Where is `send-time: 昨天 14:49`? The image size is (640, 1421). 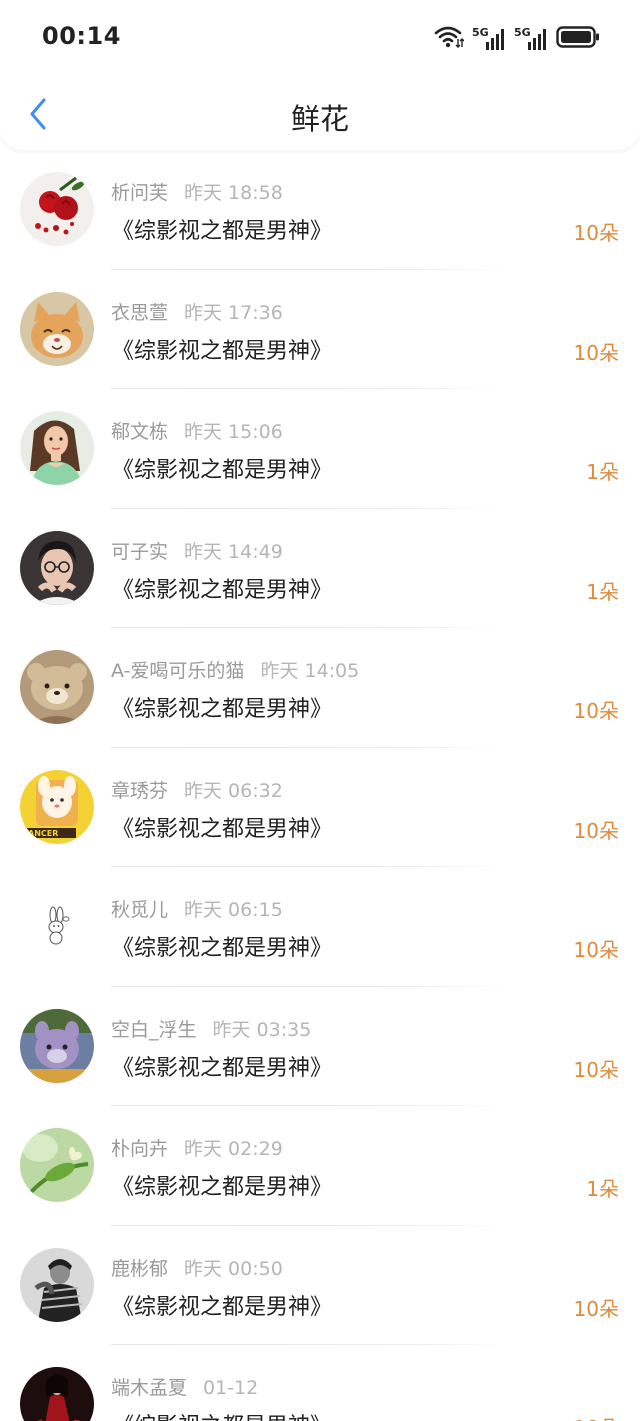
send-time: 昨天 14:49 is located at coordinates (233, 551).